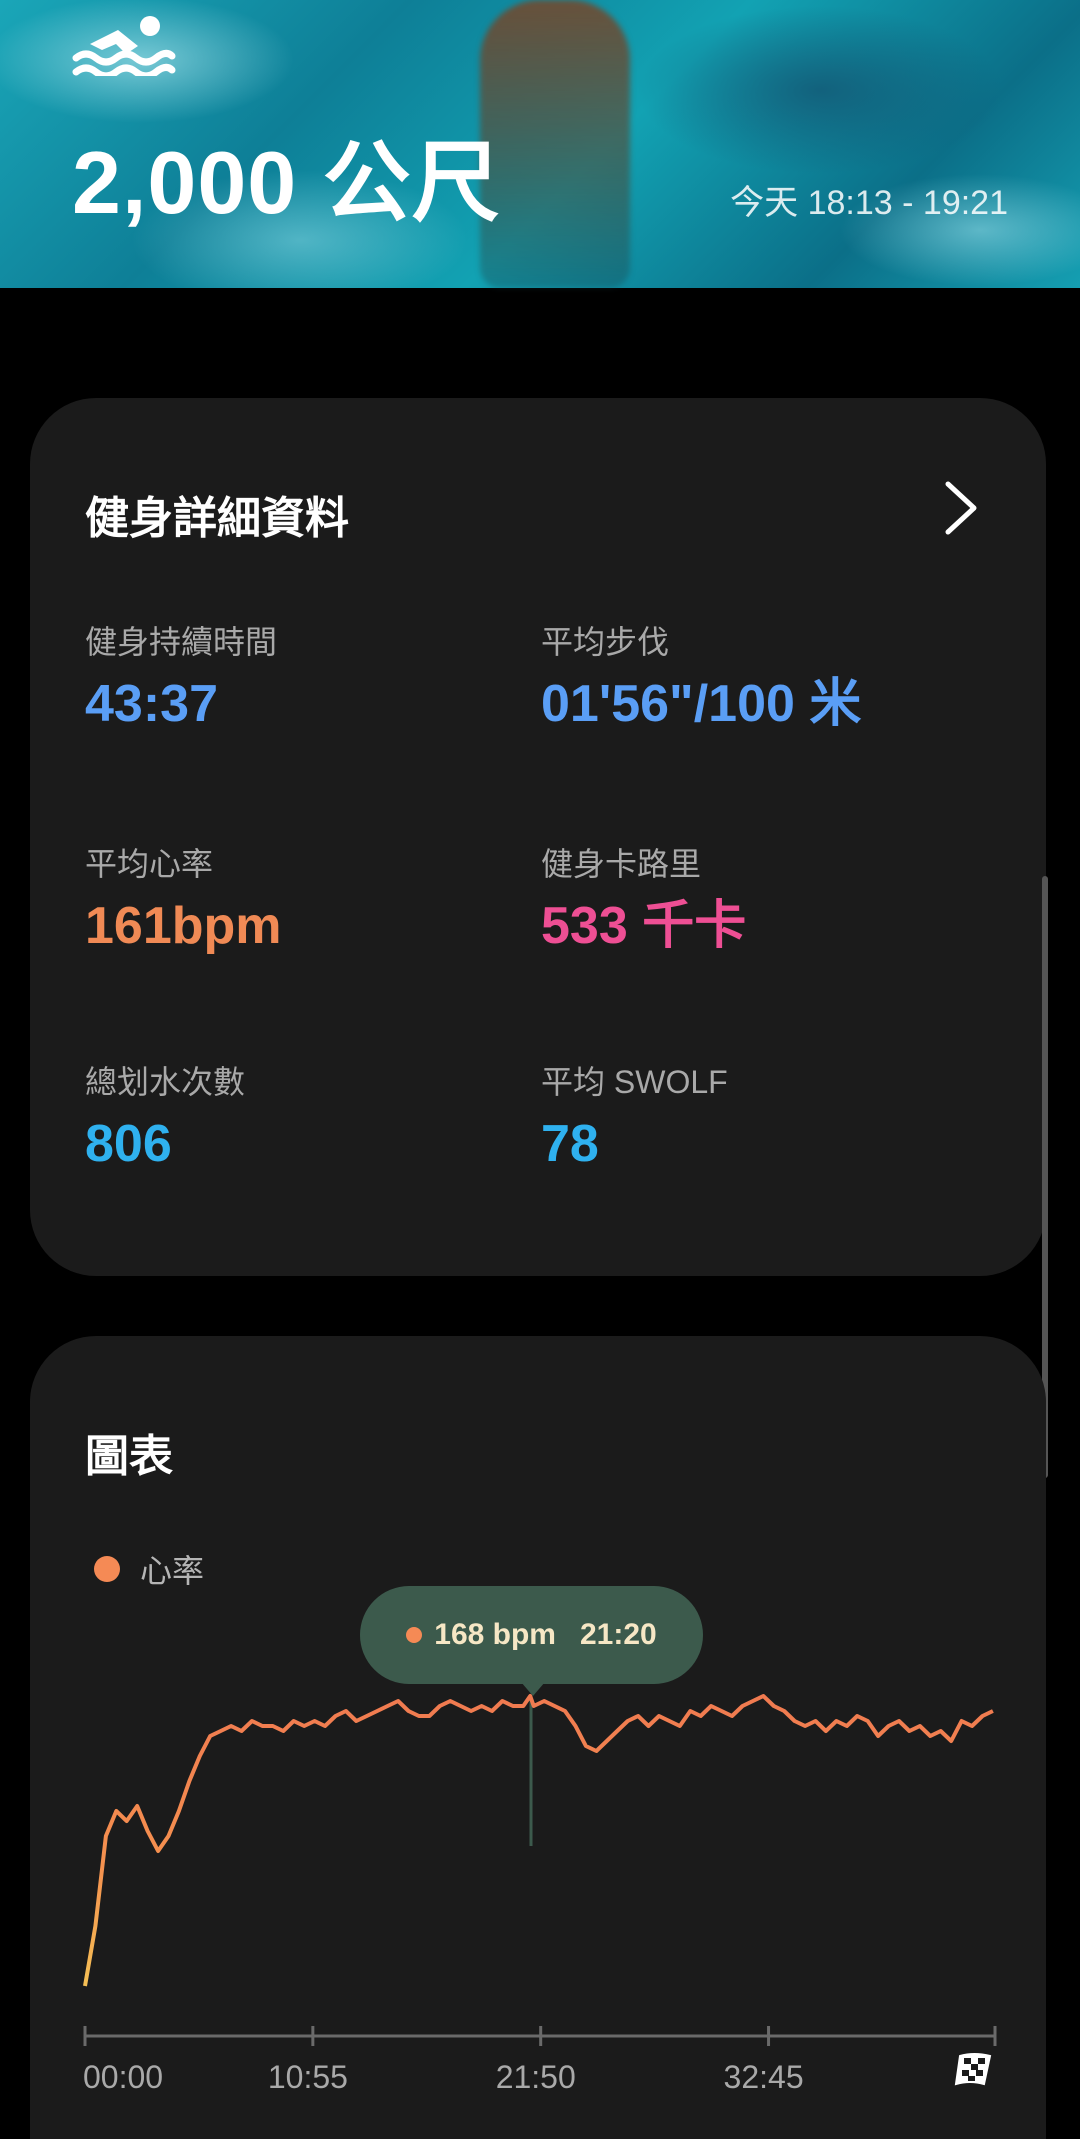 This screenshot has width=1080, height=2139. I want to click on tooltip-marker, so click(414, 1635).